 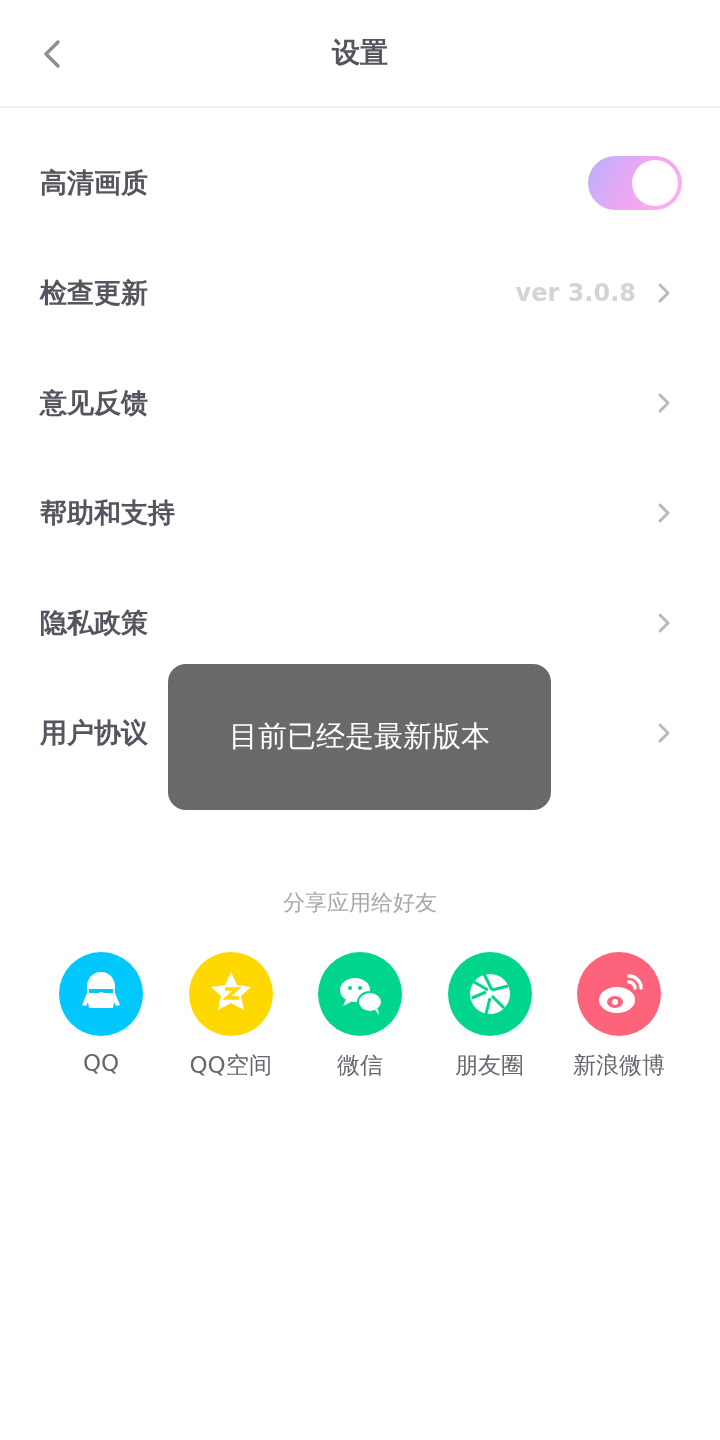 I want to click on setting-label: 检查更新, so click(x=94, y=293).